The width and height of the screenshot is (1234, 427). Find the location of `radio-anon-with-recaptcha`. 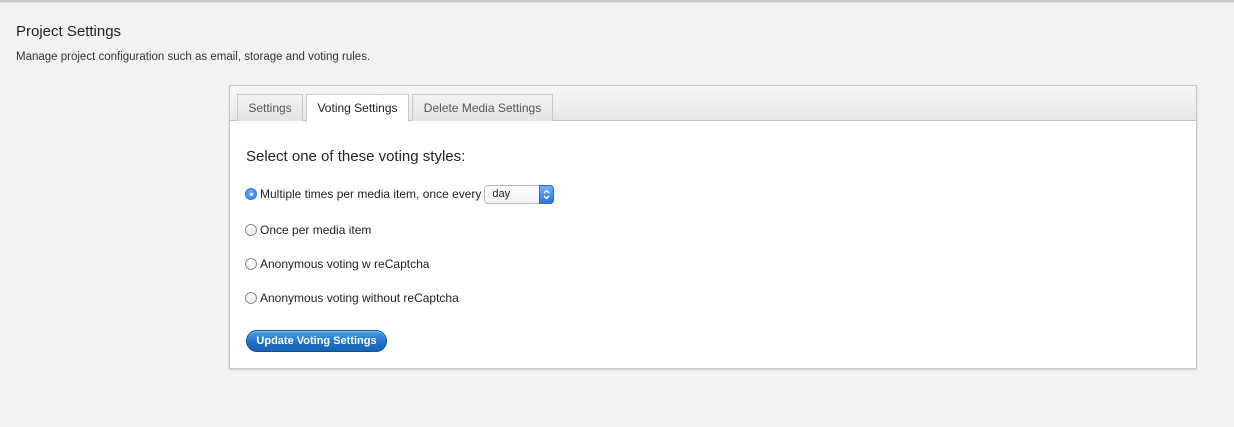

radio-anon-with-recaptcha is located at coordinates (251, 264).